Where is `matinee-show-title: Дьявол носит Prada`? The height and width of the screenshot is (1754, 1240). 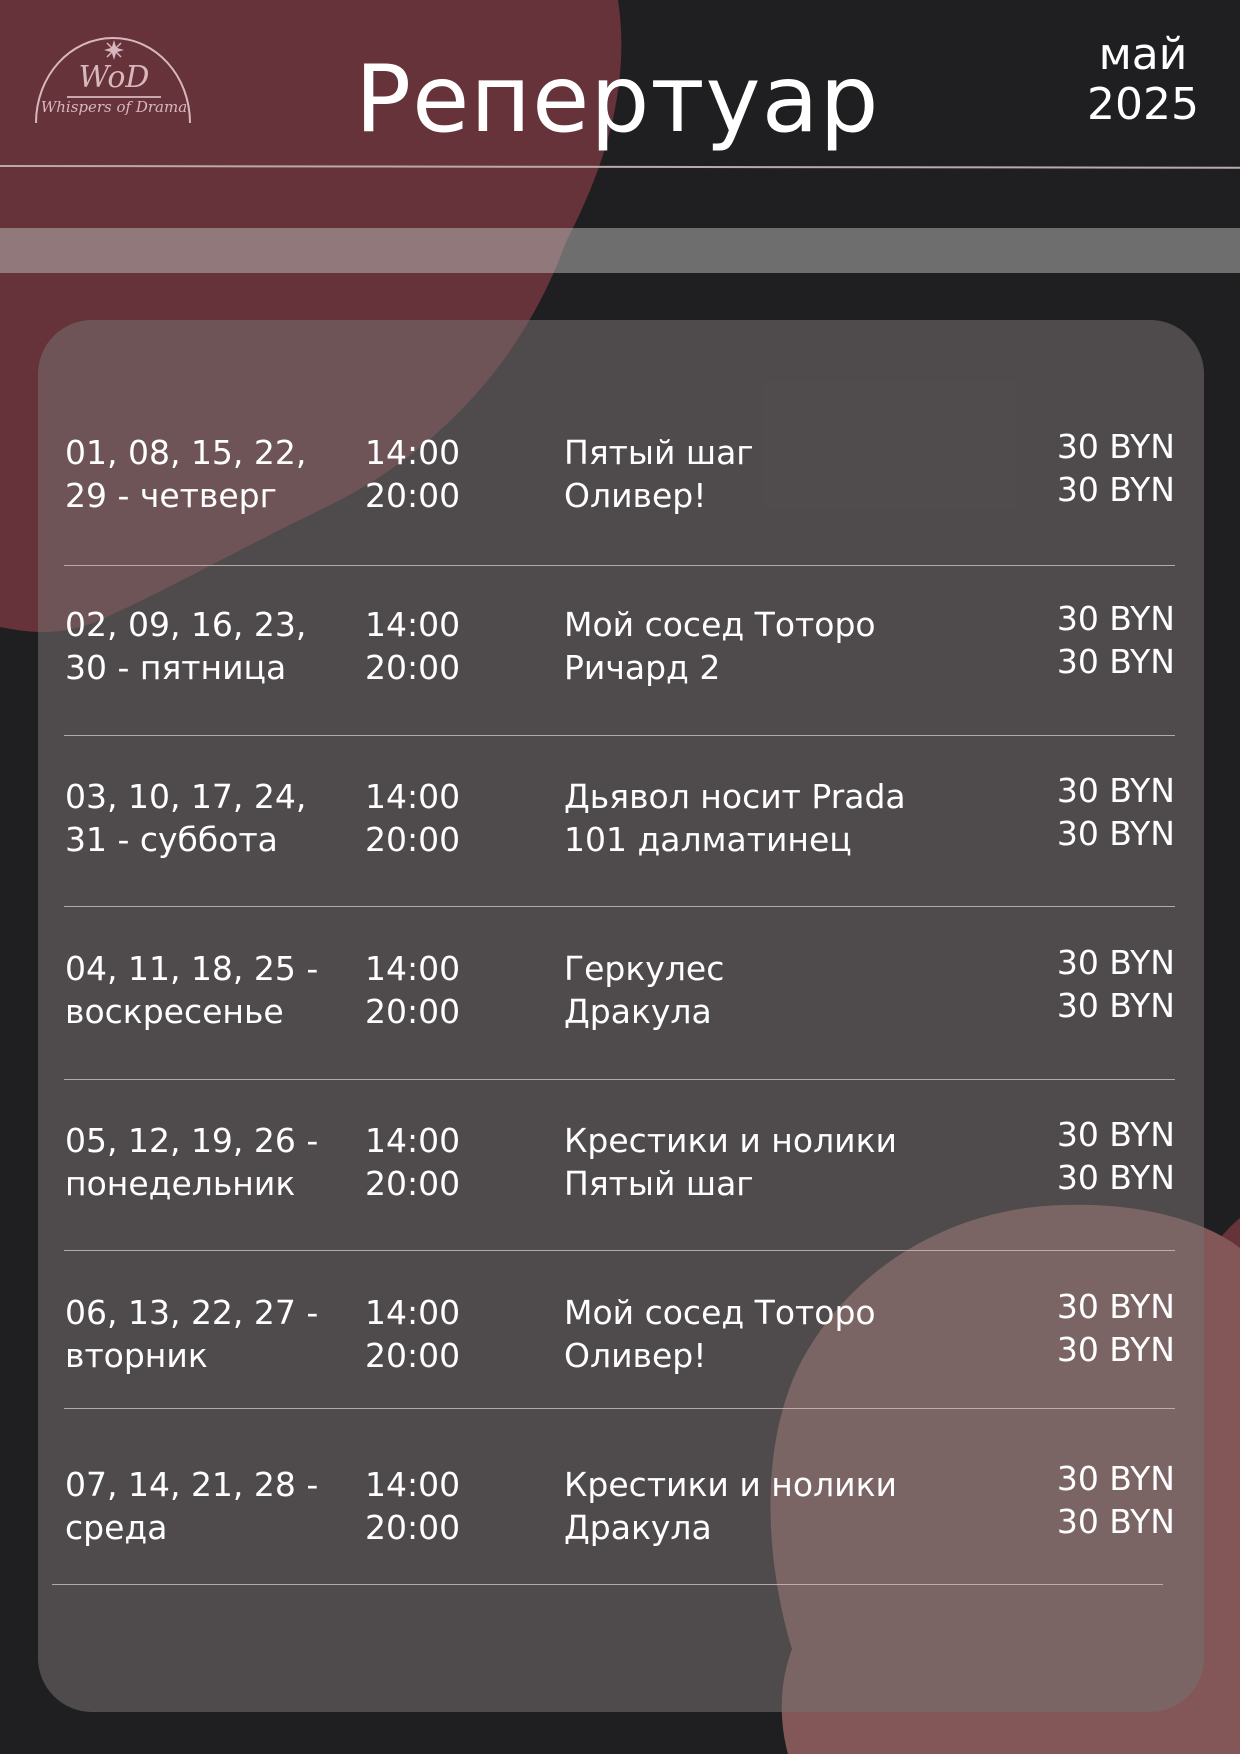 matinee-show-title: Дьявол носит Prada is located at coordinates (735, 796).